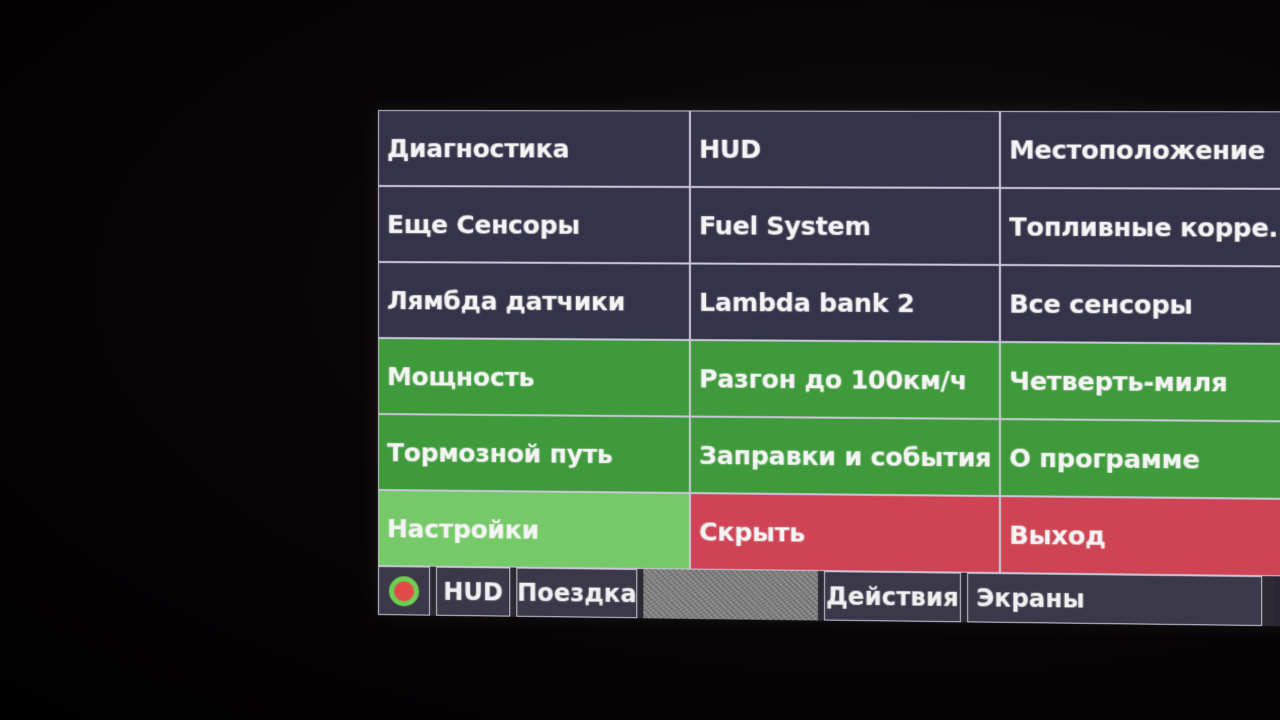 This screenshot has width=1280, height=720. What do you see at coordinates (577, 593) in the screenshot?
I see `toolbar-trip-button: Поездка` at bounding box center [577, 593].